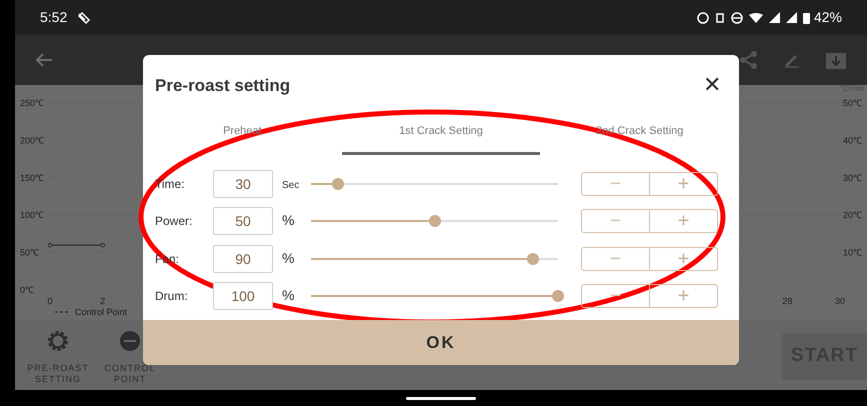 This screenshot has height=406, width=867. Describe the element at coordinates (852, 140) in the screenshot. I see `axis-label: 40℃` at that location.